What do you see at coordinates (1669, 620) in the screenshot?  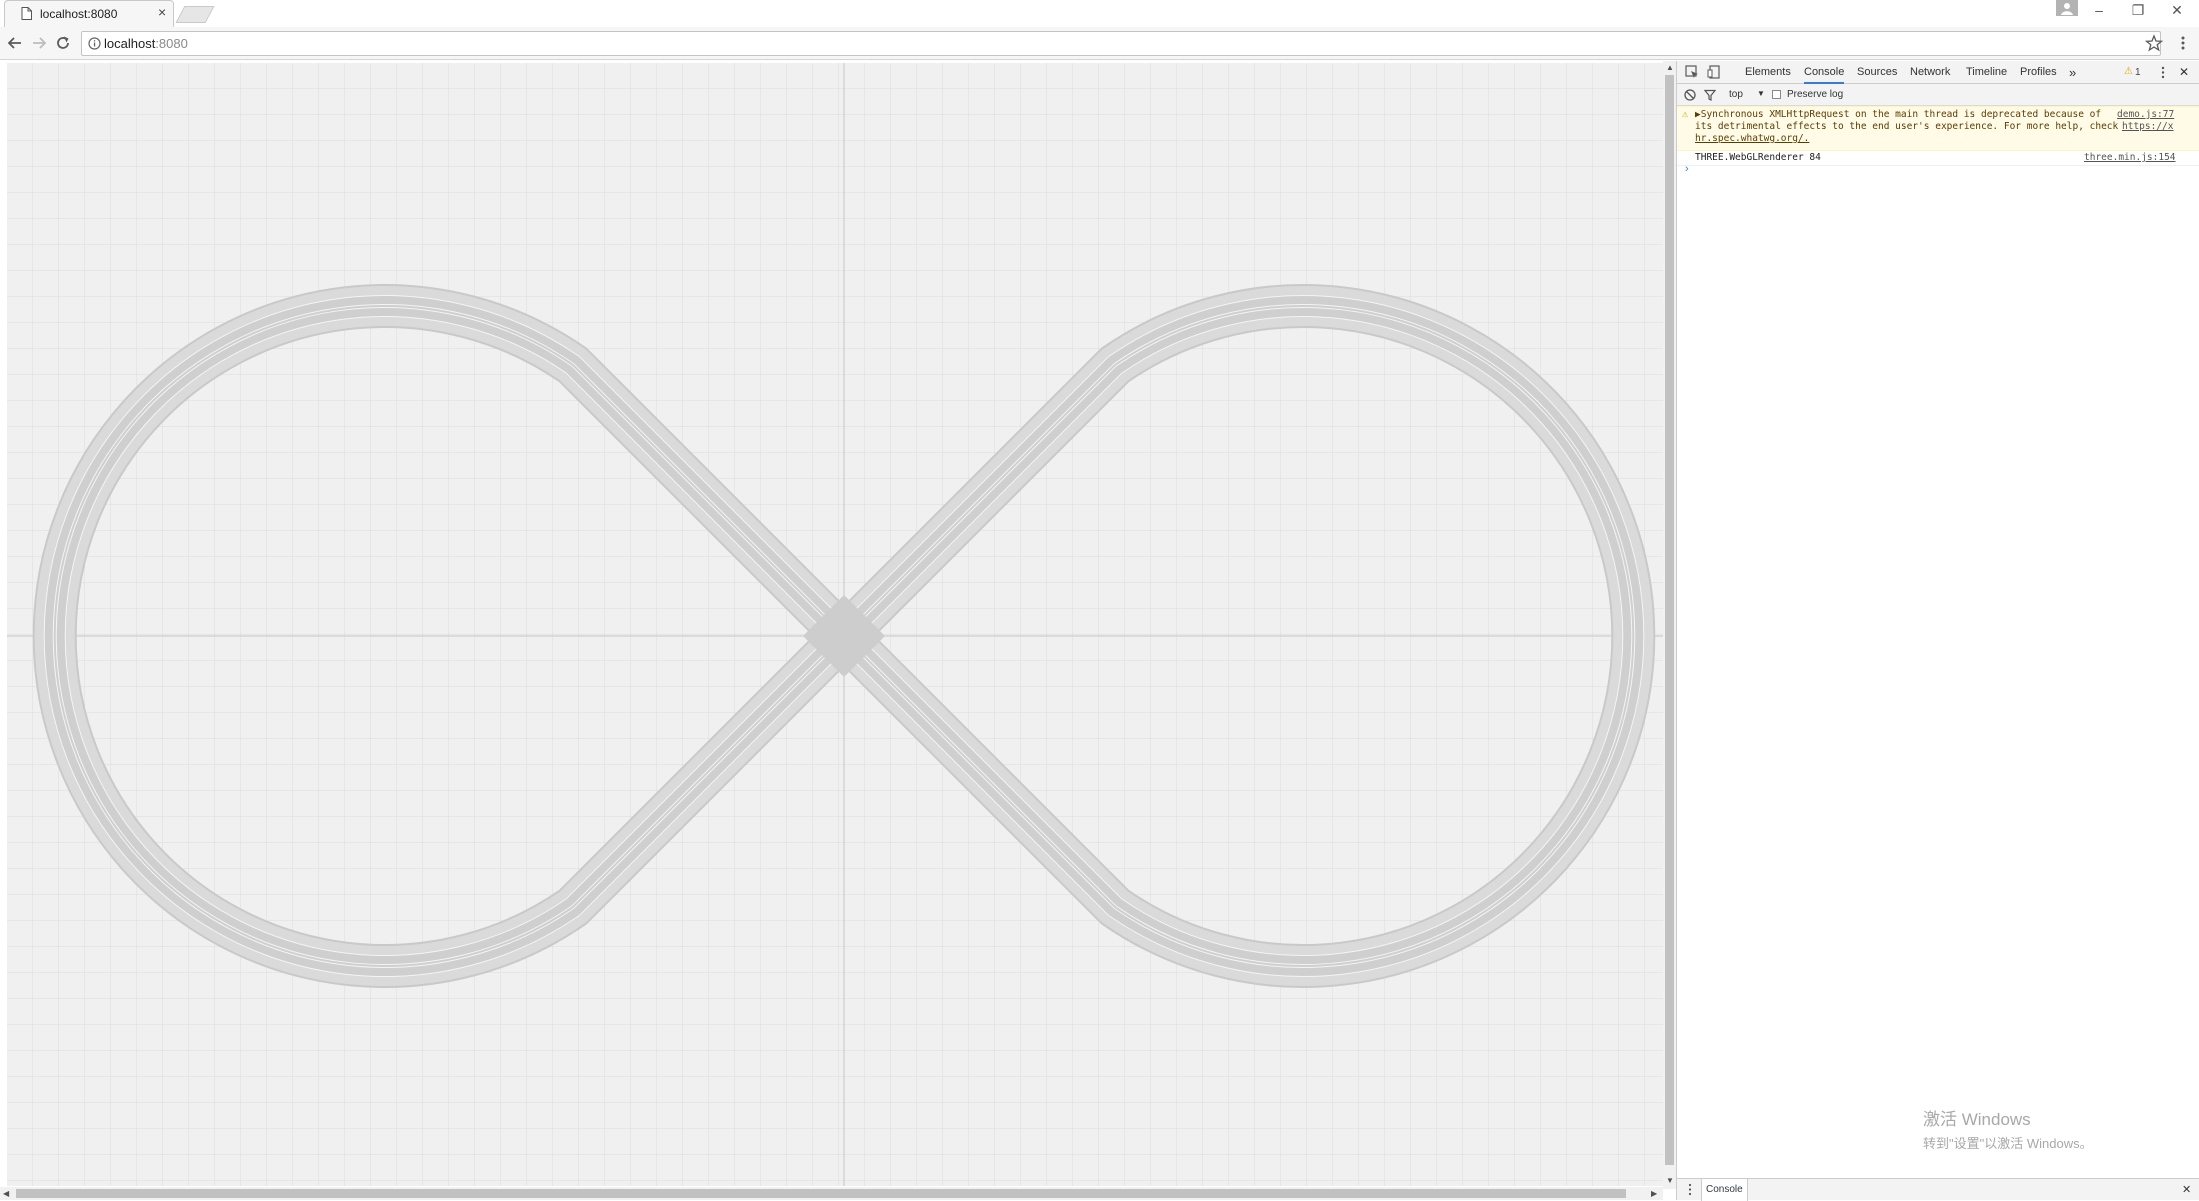 I see `vertical-scroll-thumb` at bounding box center [1669, 620].